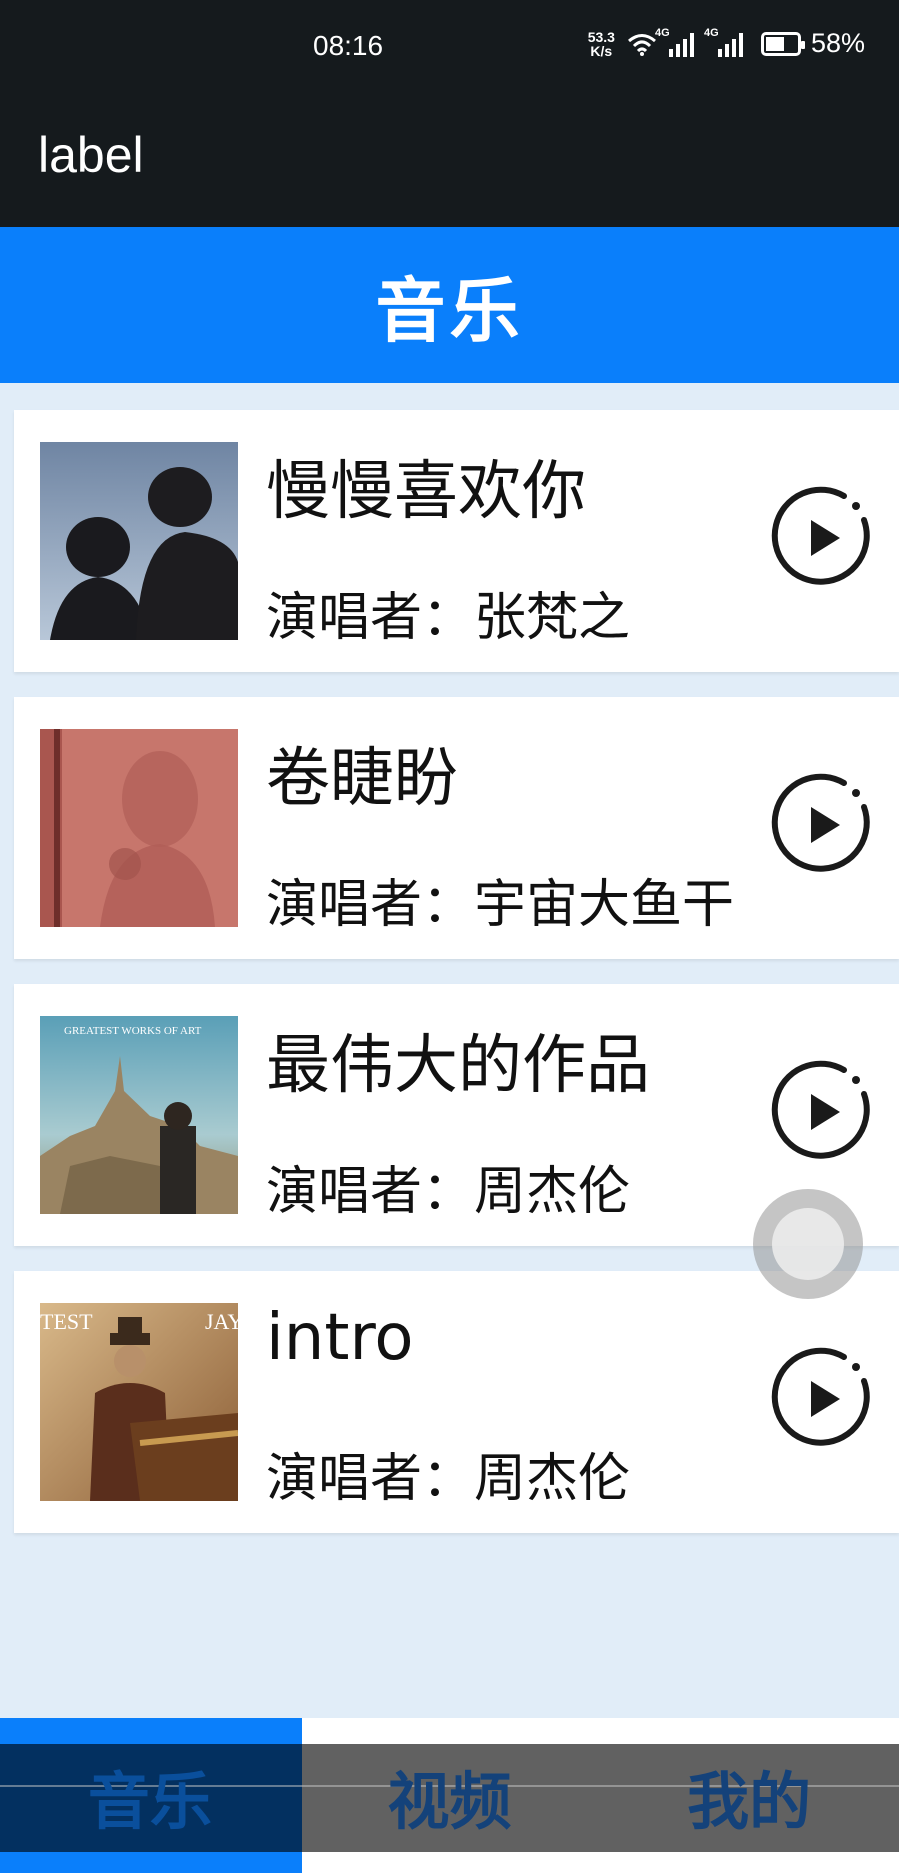 This screenshot has height=1873, width=899. Describe the element at coordinates (456, 541) in the screenshot. I see `song-item: 慢慢喜欢你 演唱者：张梵之` at that location.